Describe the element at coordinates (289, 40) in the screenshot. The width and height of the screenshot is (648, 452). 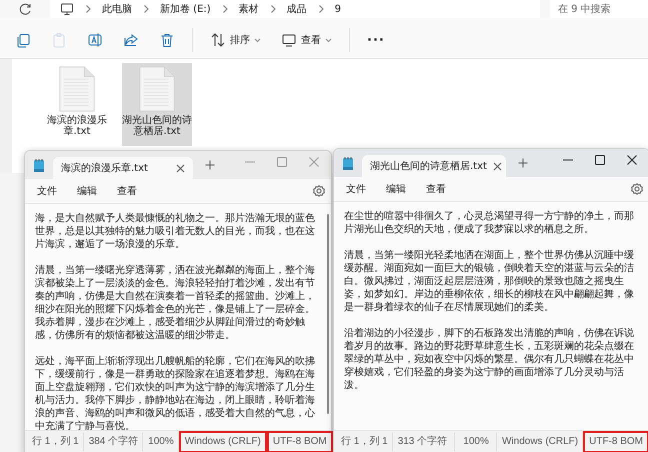
I see `monitor-icon` at that location.